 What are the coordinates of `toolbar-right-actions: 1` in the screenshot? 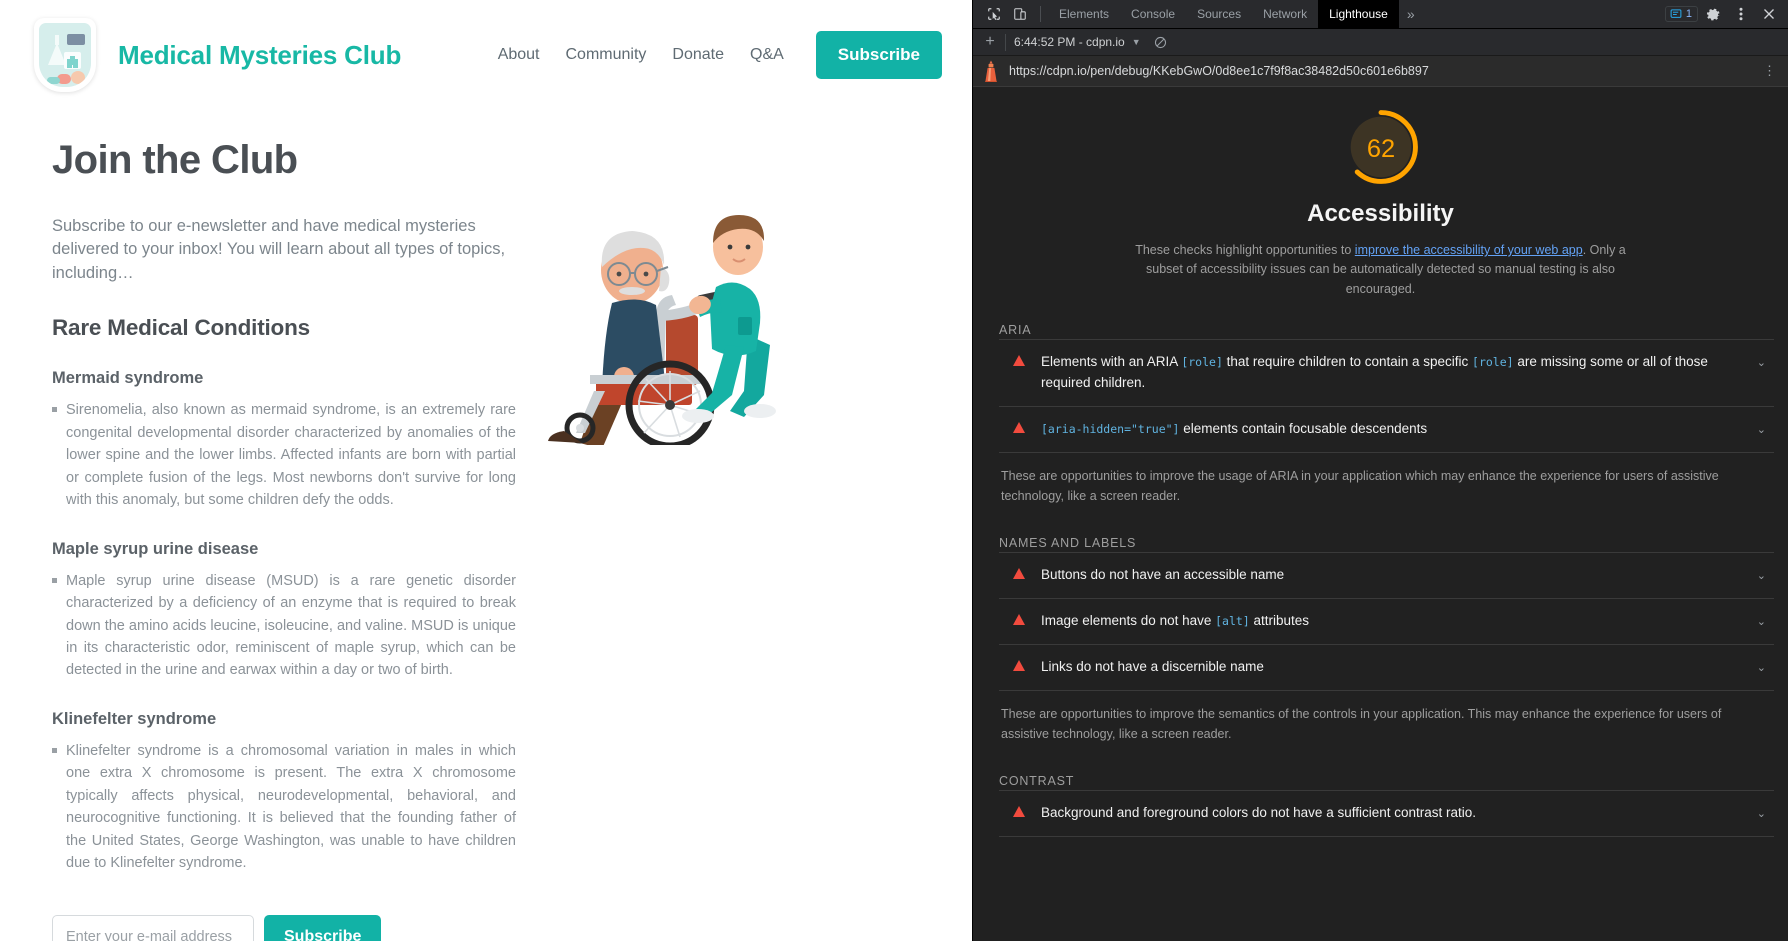 It's located at (1724, 14).